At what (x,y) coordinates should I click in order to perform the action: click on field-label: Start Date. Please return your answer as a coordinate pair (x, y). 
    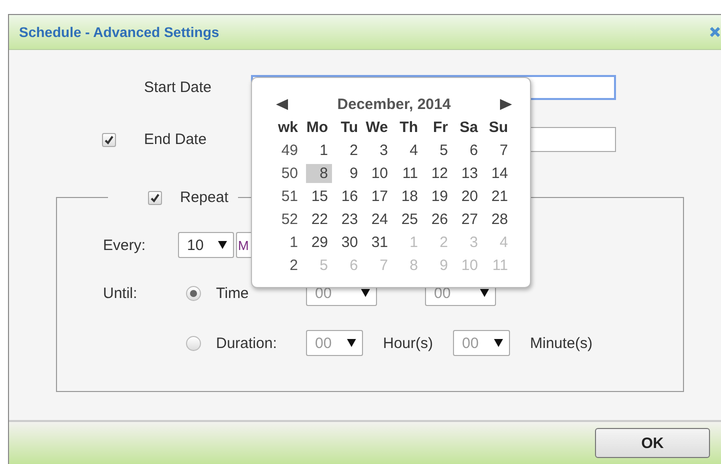
    Looking at the image, I should click on (178, 87).